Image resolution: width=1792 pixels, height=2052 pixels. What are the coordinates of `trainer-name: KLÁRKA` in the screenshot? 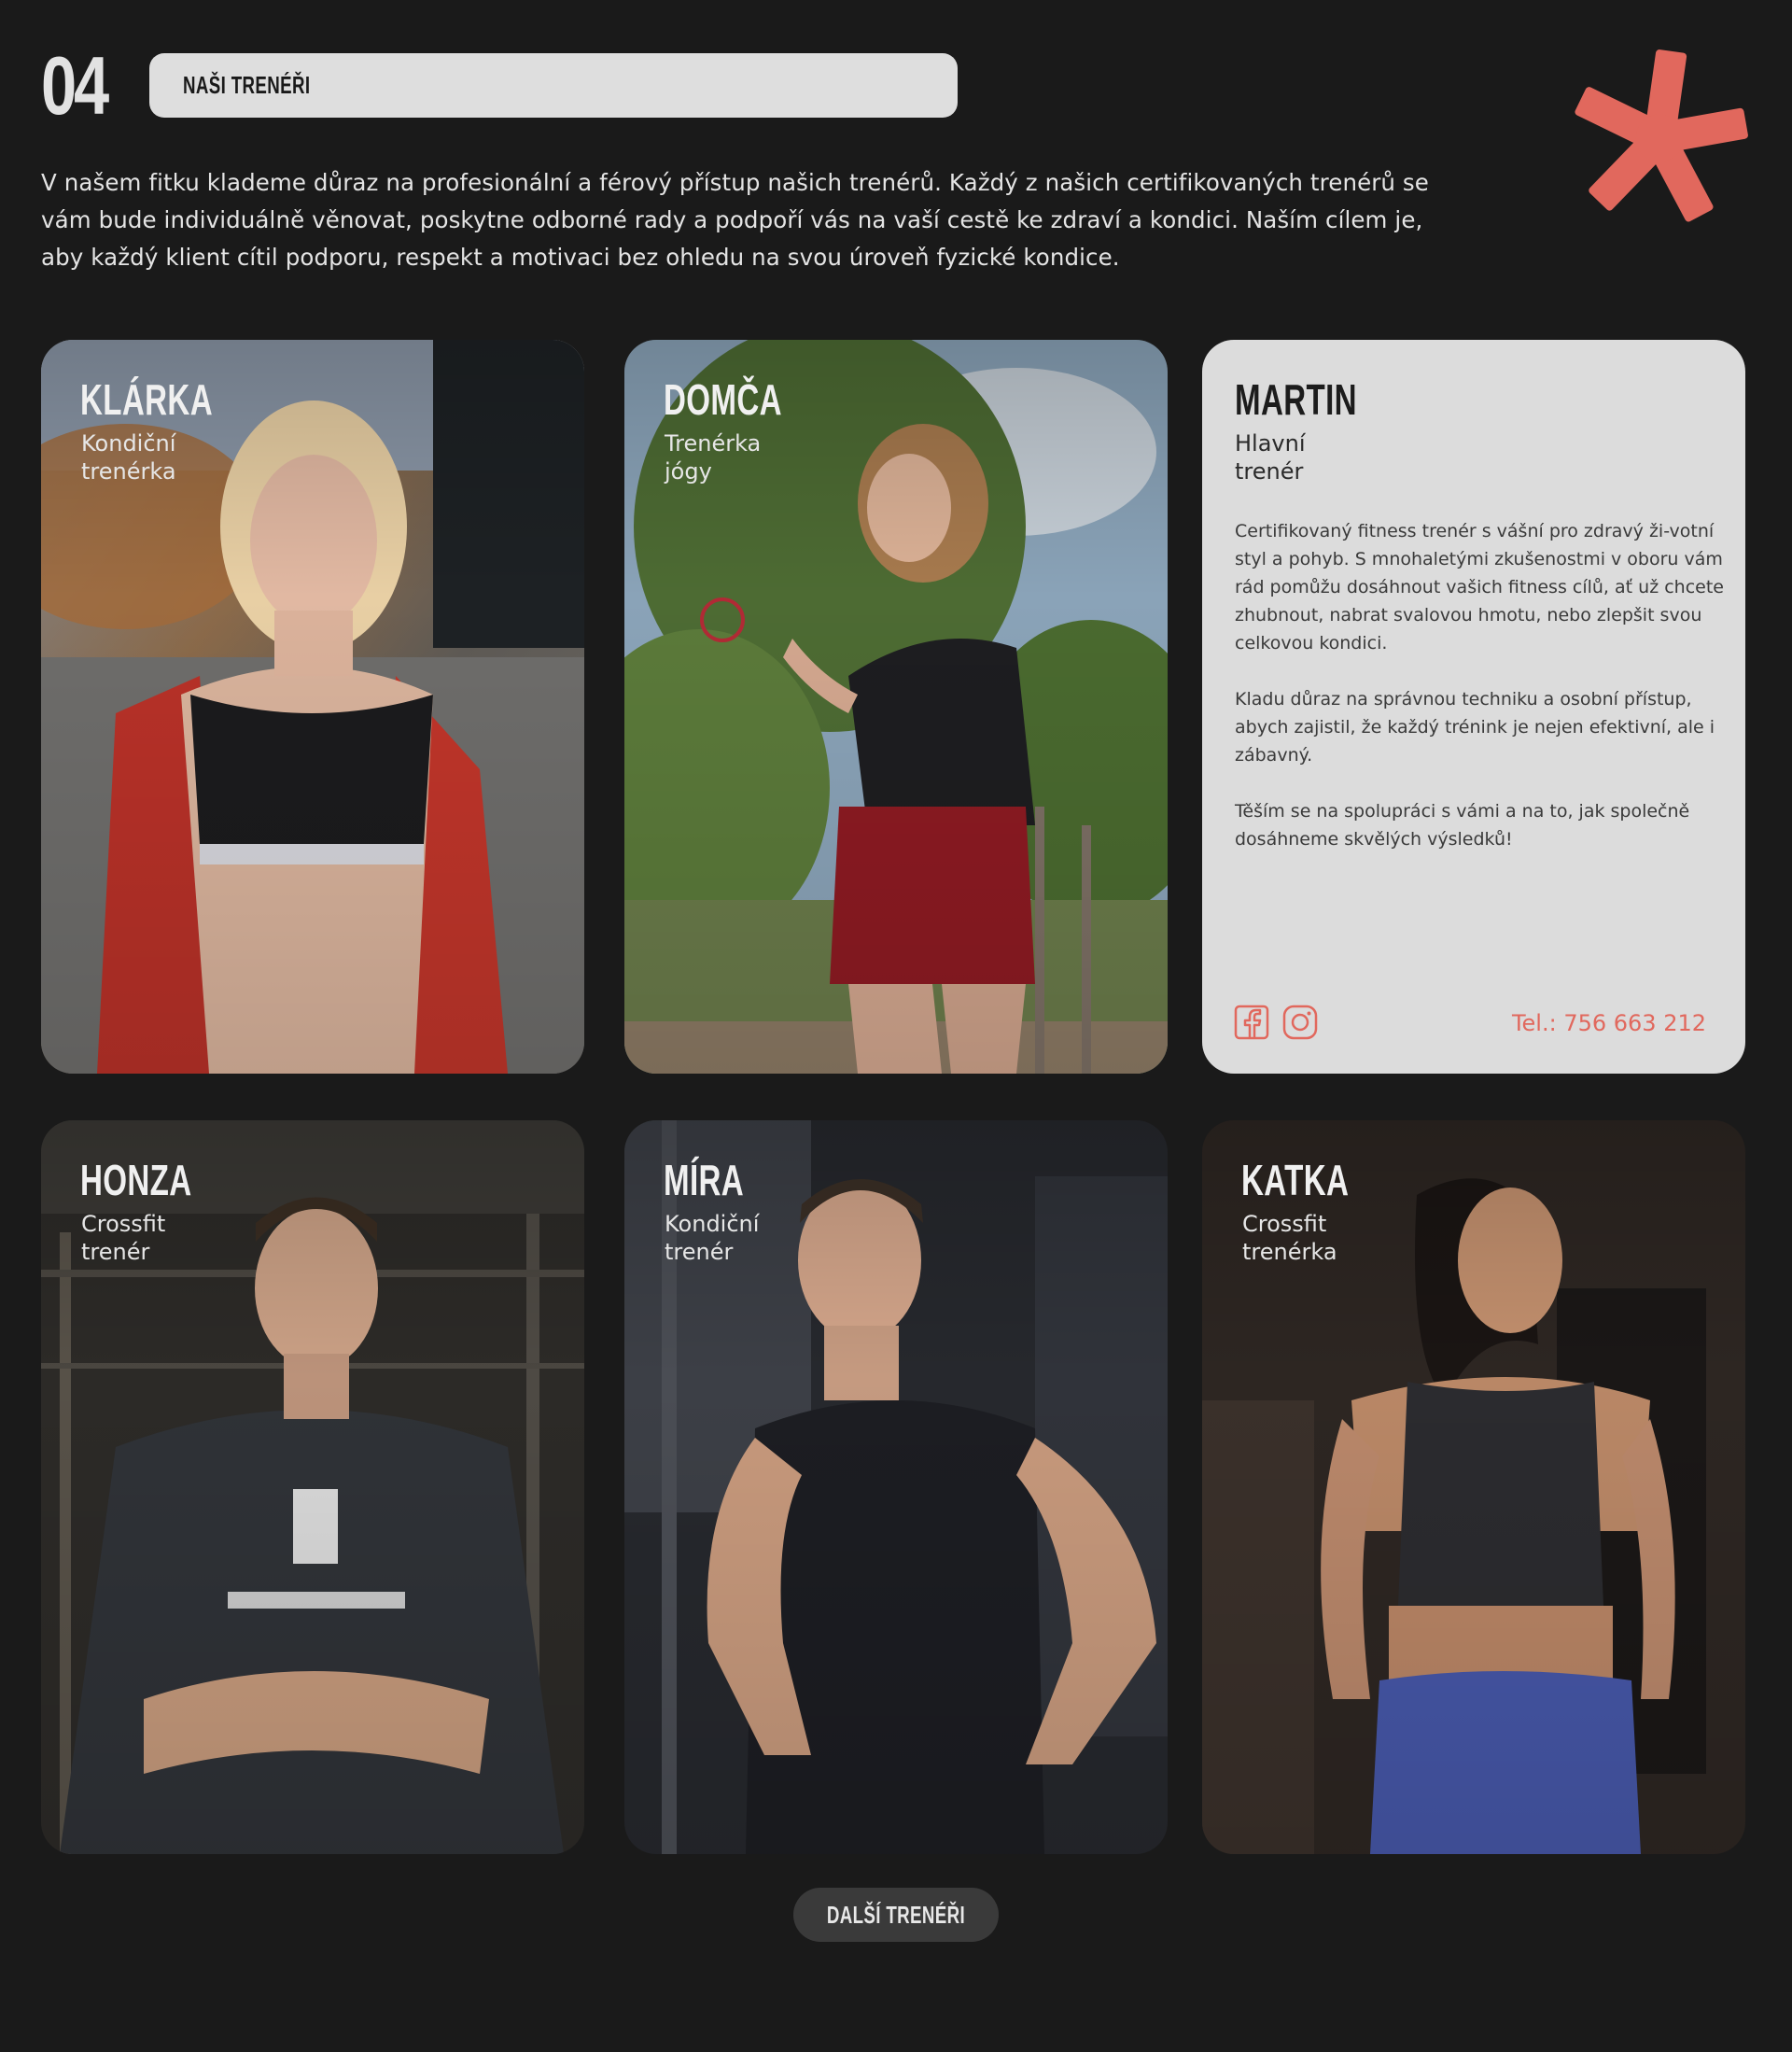 It's located at (146, 400).